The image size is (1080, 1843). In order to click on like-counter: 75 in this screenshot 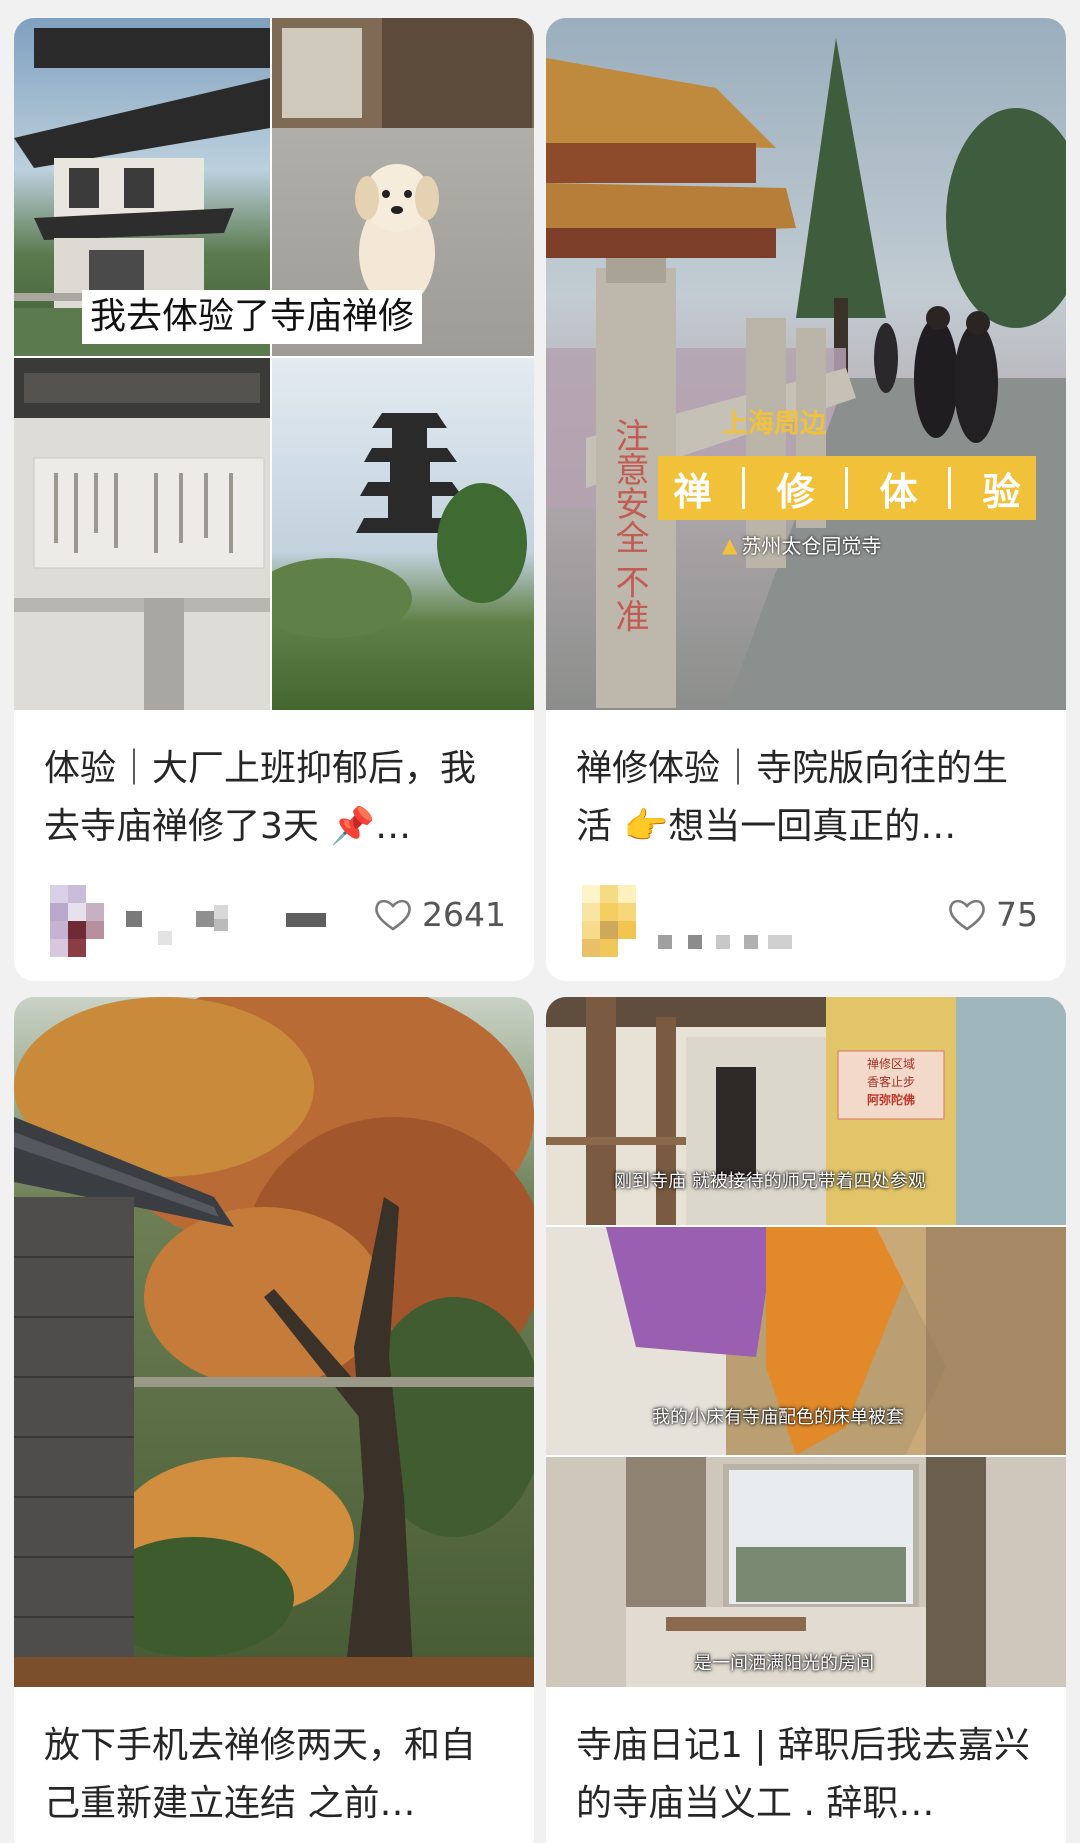, I will do `click(993, 914)`.